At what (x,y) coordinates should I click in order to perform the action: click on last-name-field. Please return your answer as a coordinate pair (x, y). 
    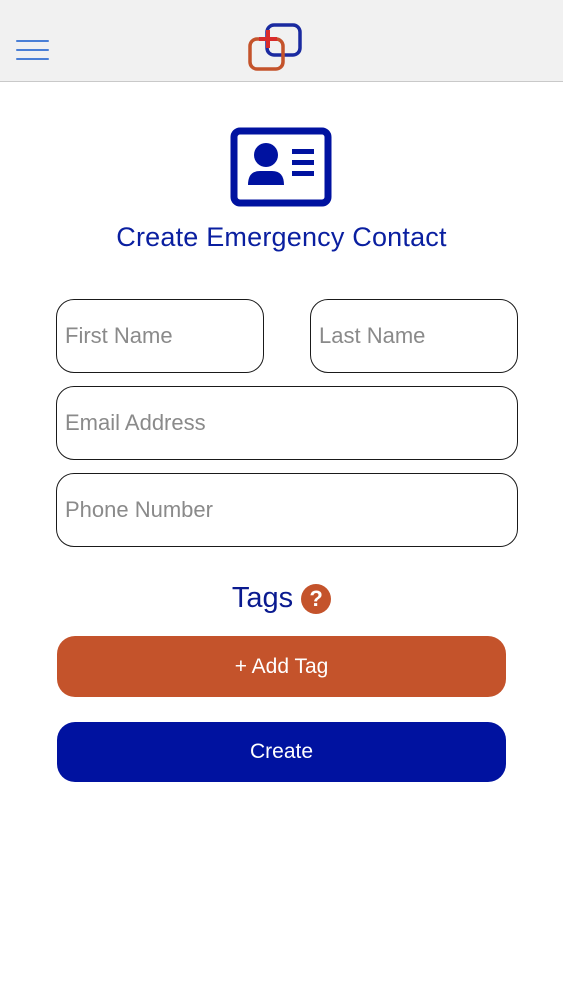
    Looking at the image, I should click on (414, 336).